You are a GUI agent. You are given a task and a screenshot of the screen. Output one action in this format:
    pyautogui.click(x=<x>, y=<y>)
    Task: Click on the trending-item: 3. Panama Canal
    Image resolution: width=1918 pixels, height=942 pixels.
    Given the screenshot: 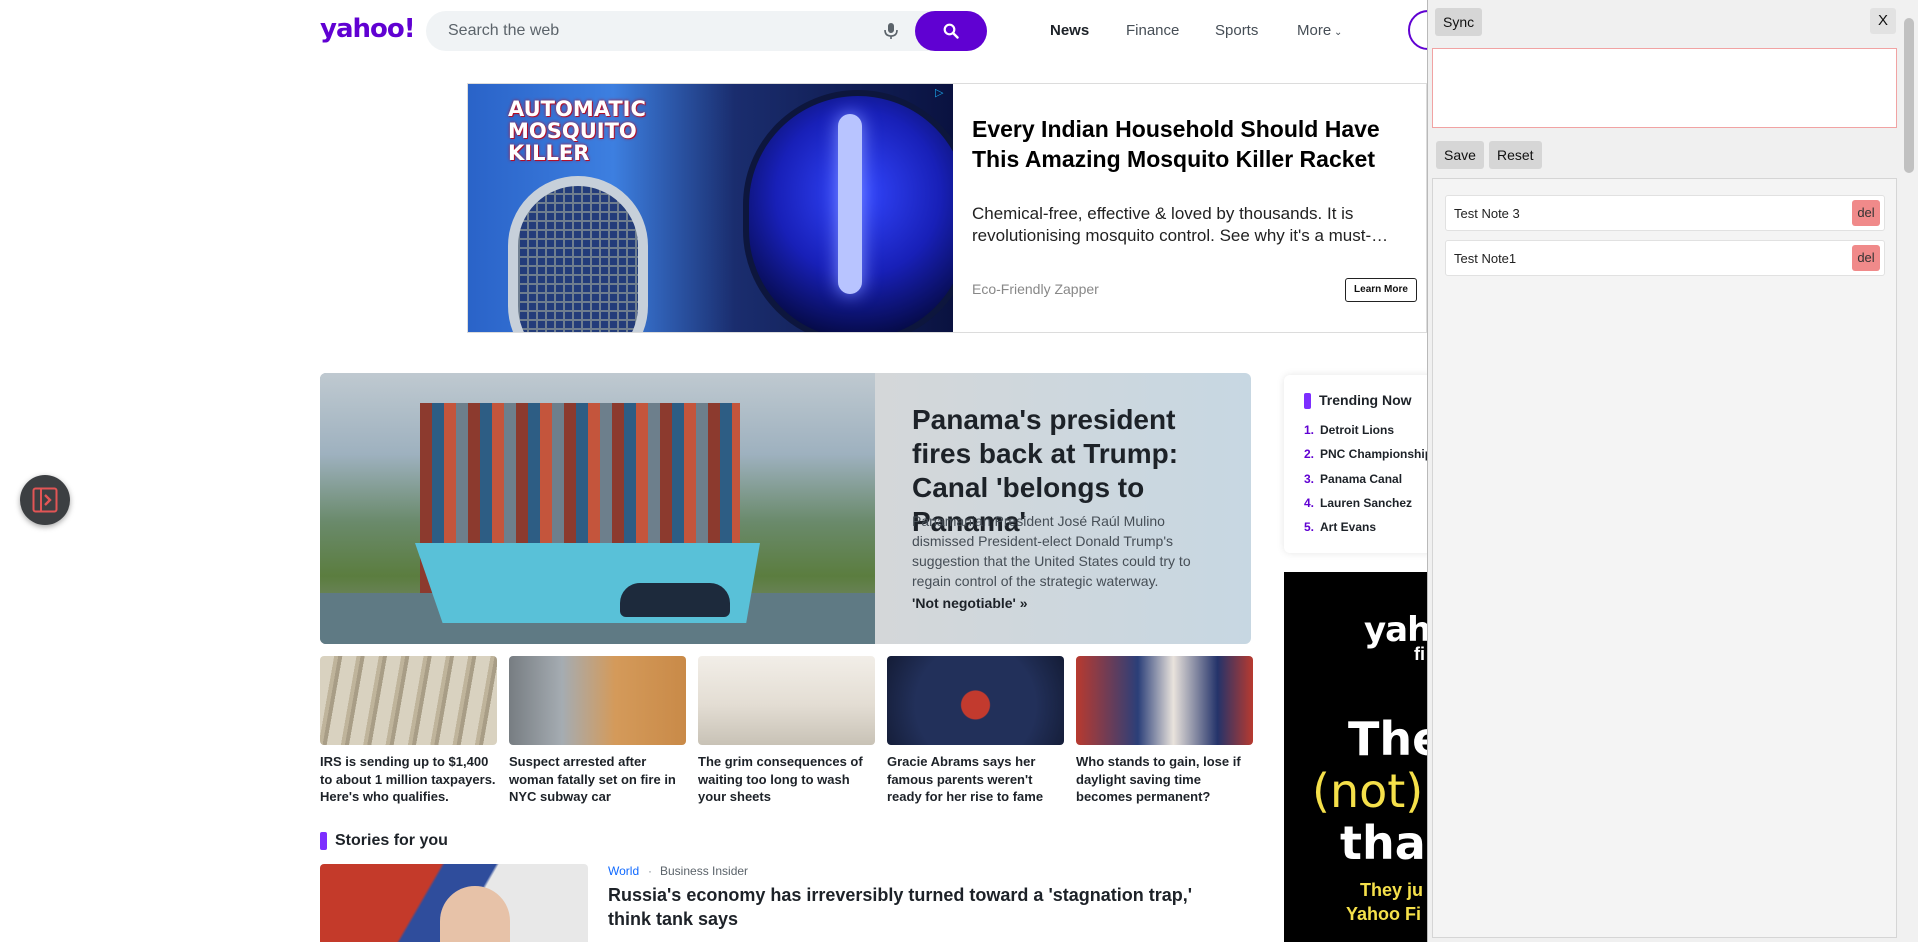 What is the action you would take?
    pyautogui.click(x=1353, y=479)
    